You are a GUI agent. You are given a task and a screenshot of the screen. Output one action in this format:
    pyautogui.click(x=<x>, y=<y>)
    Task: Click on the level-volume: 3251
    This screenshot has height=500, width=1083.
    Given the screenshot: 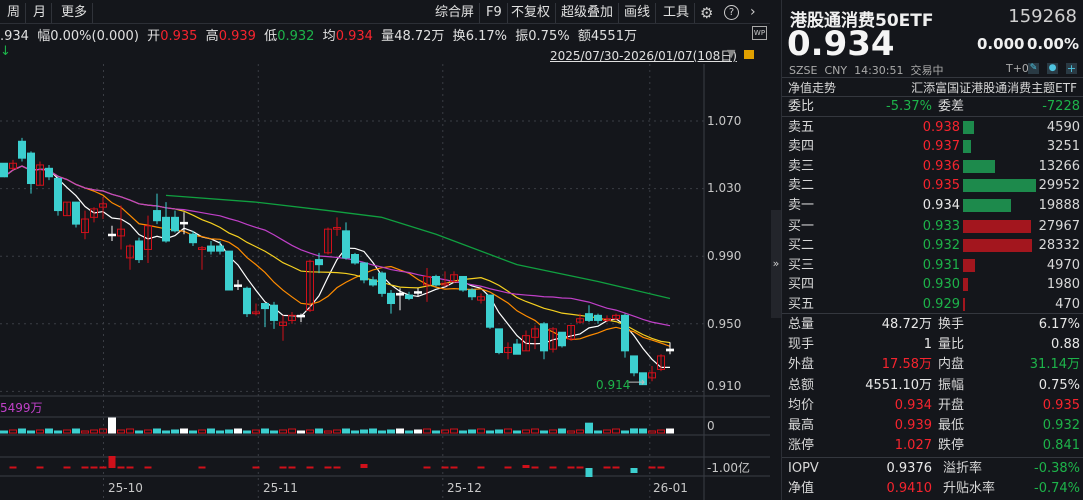 What is the action you would take?
    pyautogui.click(x=1063, y=147)
    